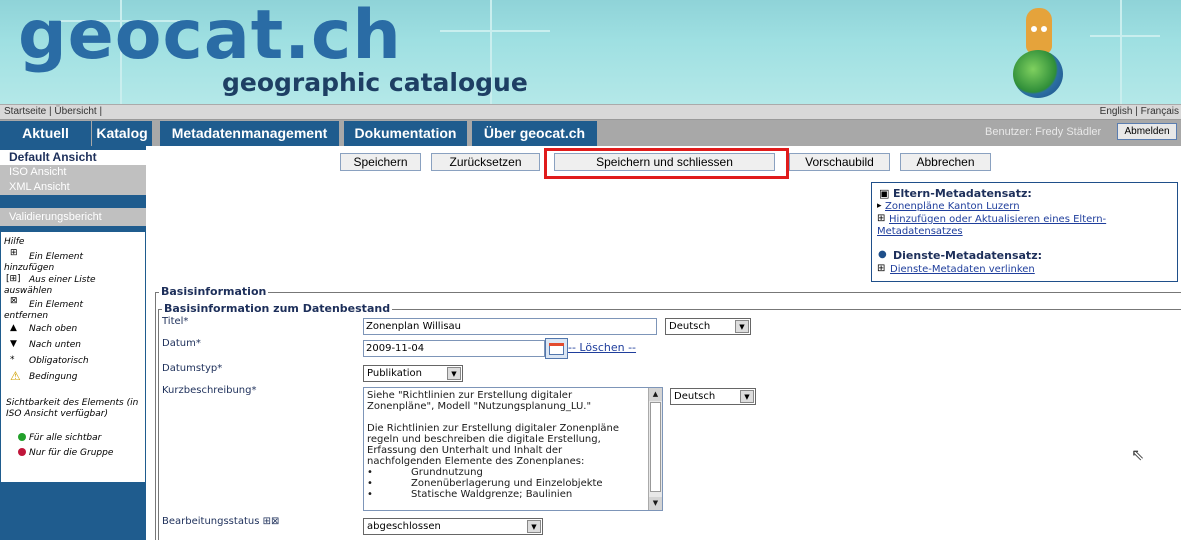  I want to click on add-service-icon: ⊞, so click(881, 268).